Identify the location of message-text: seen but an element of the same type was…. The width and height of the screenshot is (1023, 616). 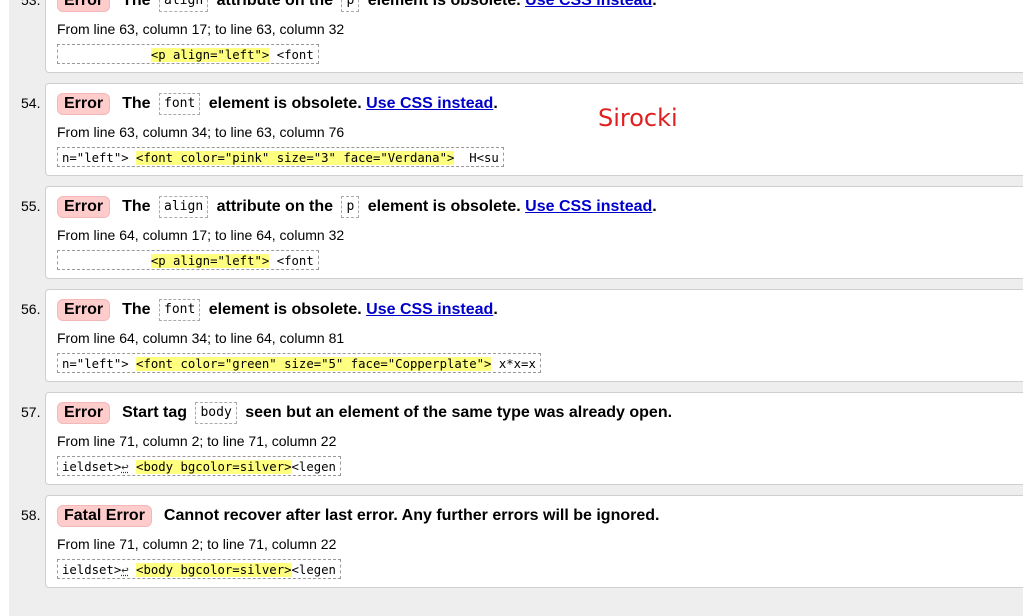
(456, 412).